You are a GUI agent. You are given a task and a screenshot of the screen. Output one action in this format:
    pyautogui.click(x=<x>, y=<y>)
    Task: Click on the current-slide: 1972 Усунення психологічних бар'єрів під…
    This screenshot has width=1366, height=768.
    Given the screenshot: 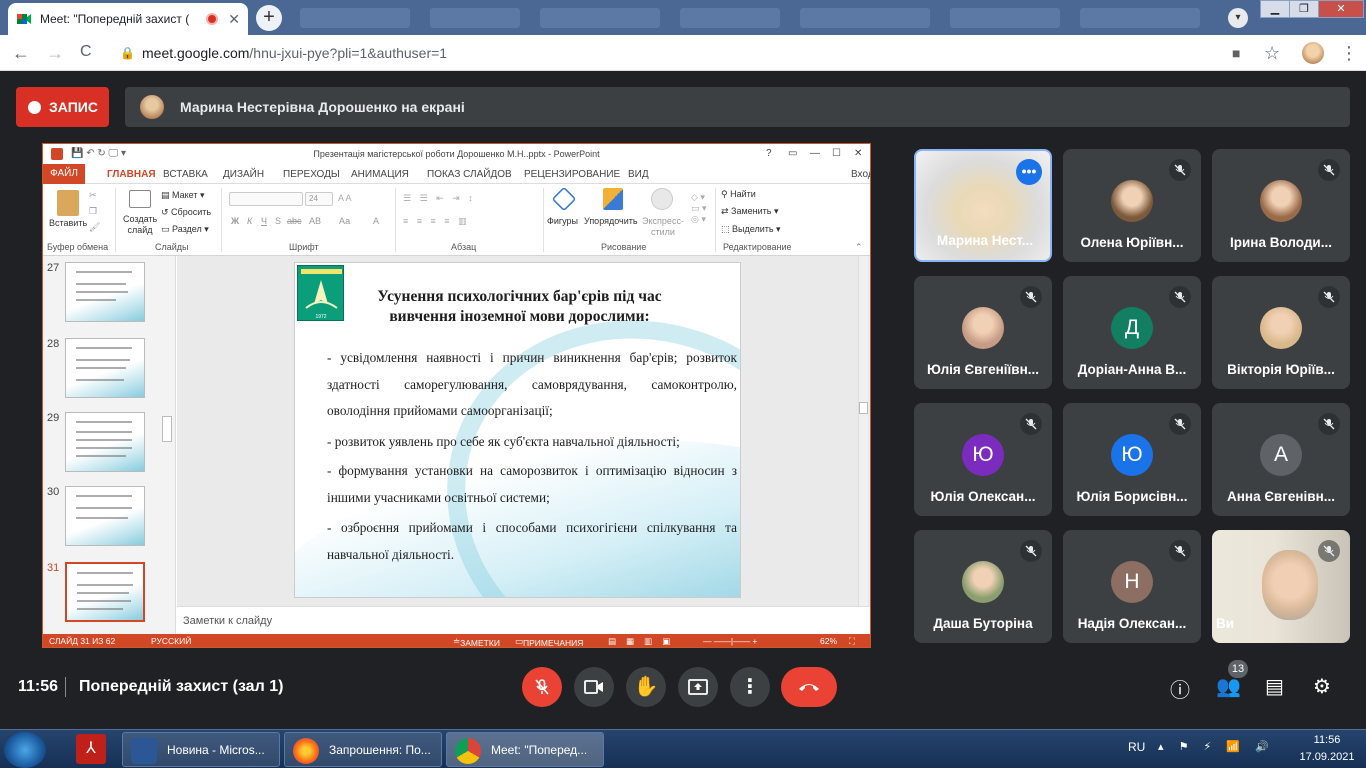 What is the action you would take?
    pyautogui.click(x=517, y=430)
    